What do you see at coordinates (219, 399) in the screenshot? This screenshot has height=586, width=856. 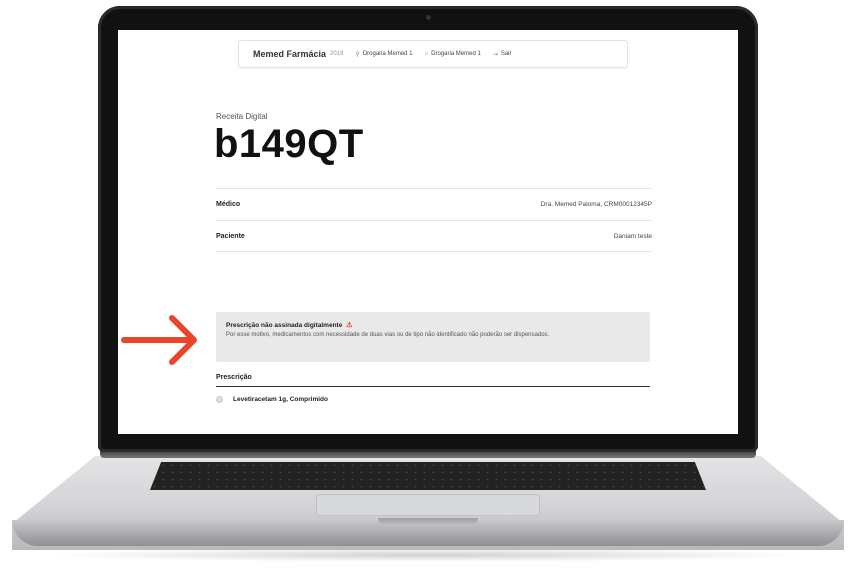 I see `medication-bullet-icon` at bounding box center [219, 399].